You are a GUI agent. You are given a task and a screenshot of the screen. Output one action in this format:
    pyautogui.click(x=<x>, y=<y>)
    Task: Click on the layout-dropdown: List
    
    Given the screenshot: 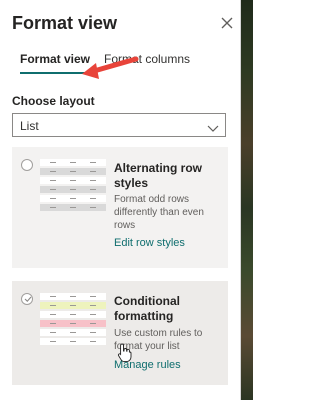 What is the action you would take?
    pyautogui.click(x=119, y=125)
    